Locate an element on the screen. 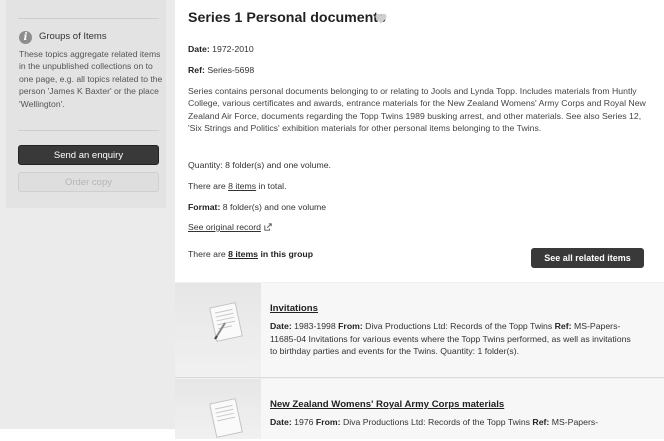  group-items-link: 8 items is located at coordinates (243, 254).